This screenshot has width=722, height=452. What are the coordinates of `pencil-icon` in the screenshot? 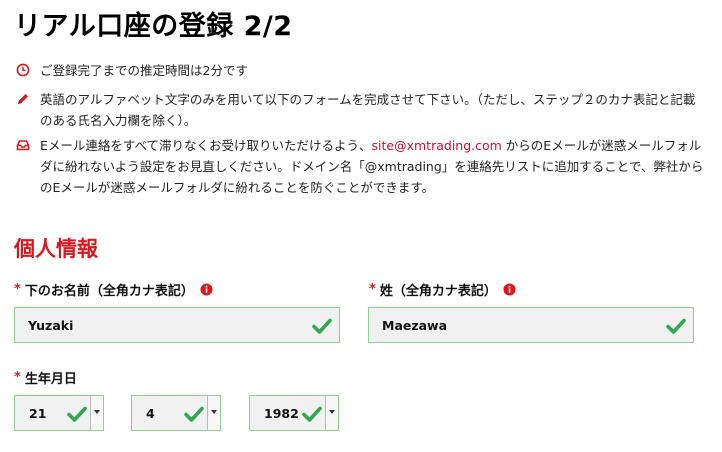 It's located at (23, 99).